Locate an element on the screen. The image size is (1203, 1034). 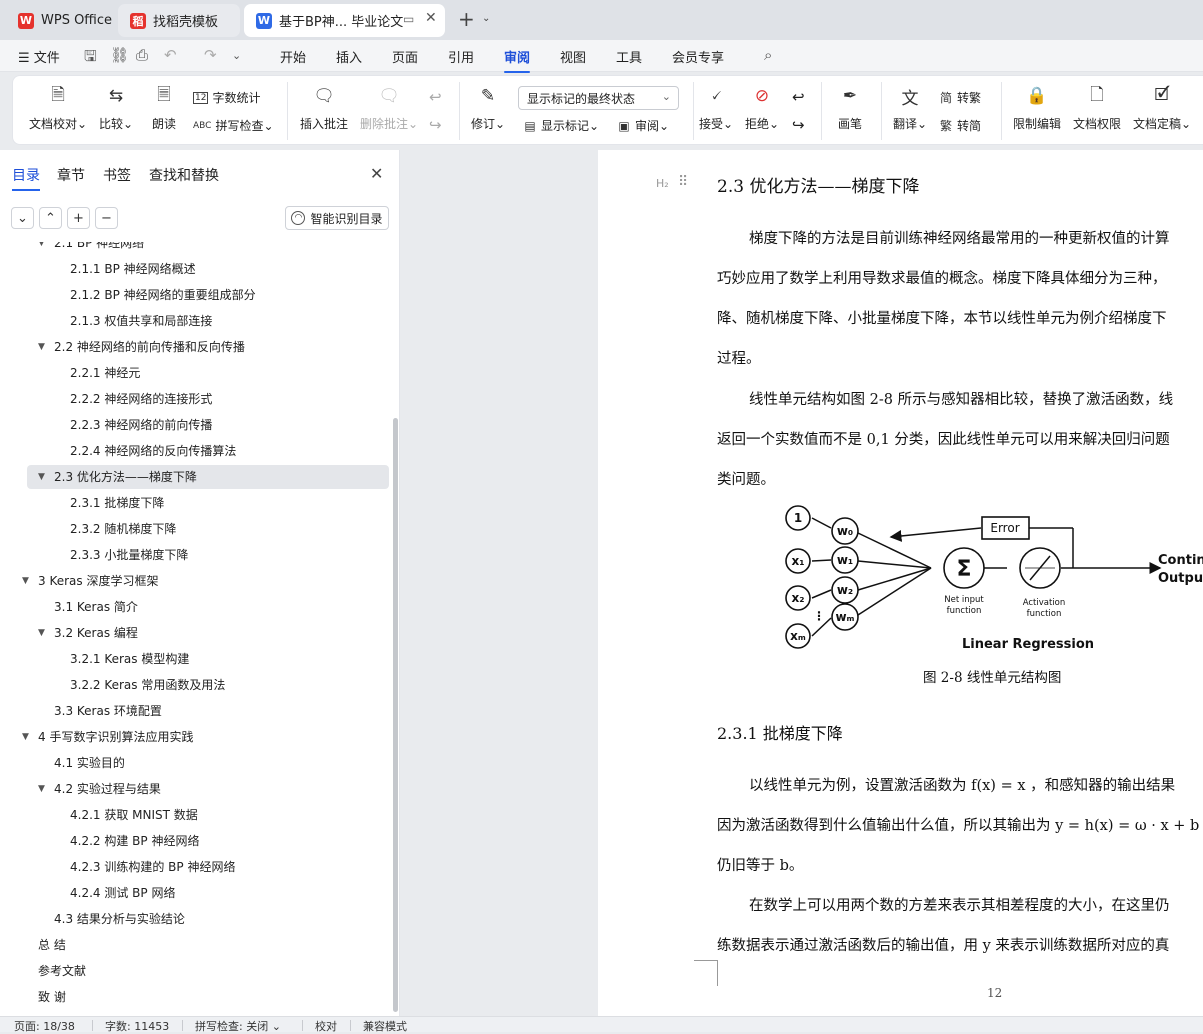
search-icon: ⌕ is located at coordinates (768, 55).